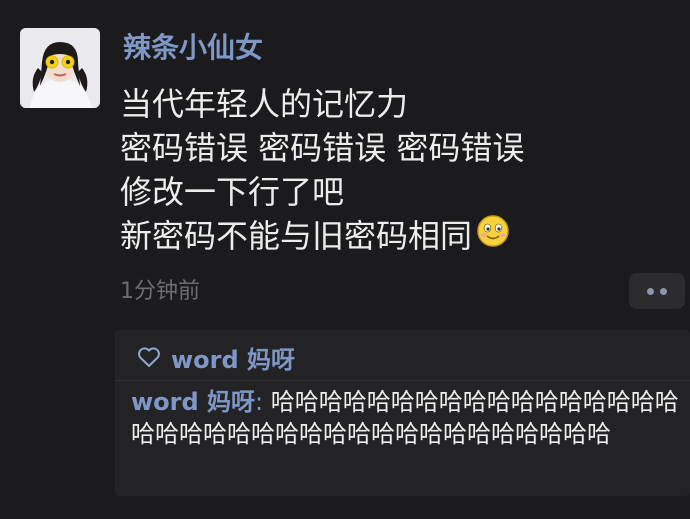 This screenshot has height=519, width=690. I want to click on post-line-1: 当代年轻人的记忆力, so click(264, 104).